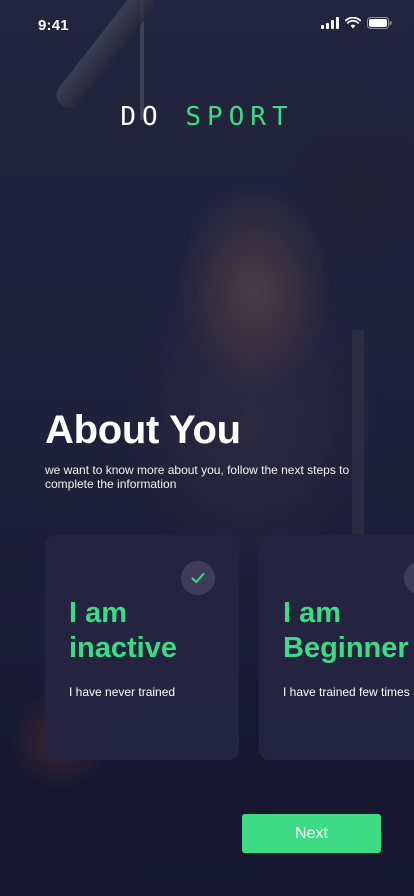  Describe the element at coordinates (346, 648) in the screenshot. I see `option-title-line2: Beginner` at that location.